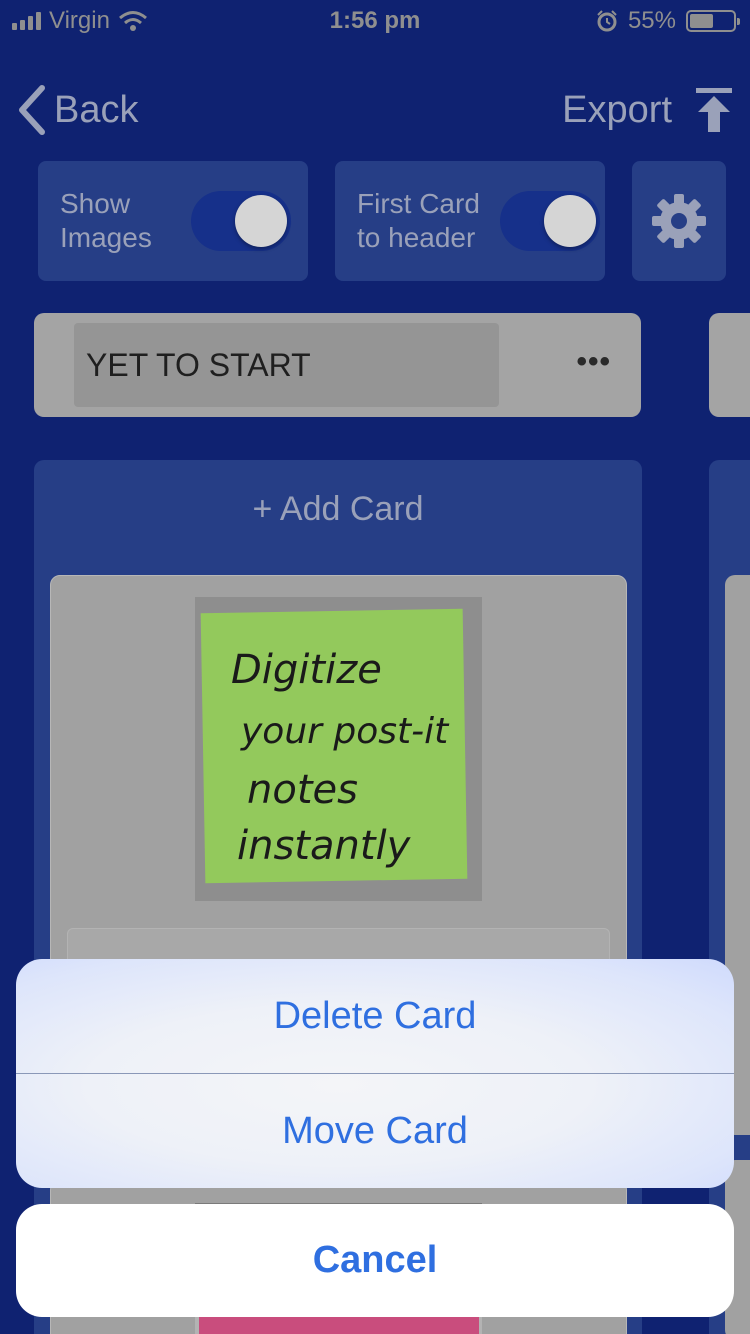 The width and height of the screenshot is (750, 1334). Describe the element at coordinates (375, 1260) in the screenshot. I see `cancel-button: Cancel` at that location.